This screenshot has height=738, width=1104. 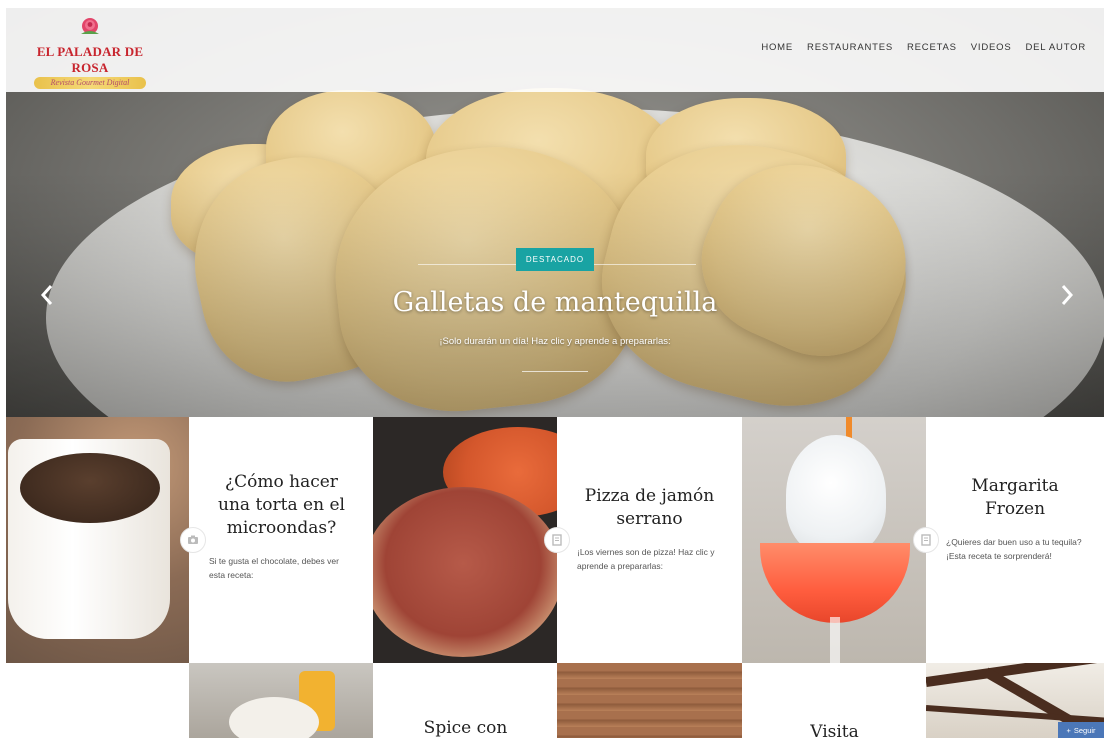 I want to click on hero-title: Galletas de mantequilla, so click(x=555, y=302).